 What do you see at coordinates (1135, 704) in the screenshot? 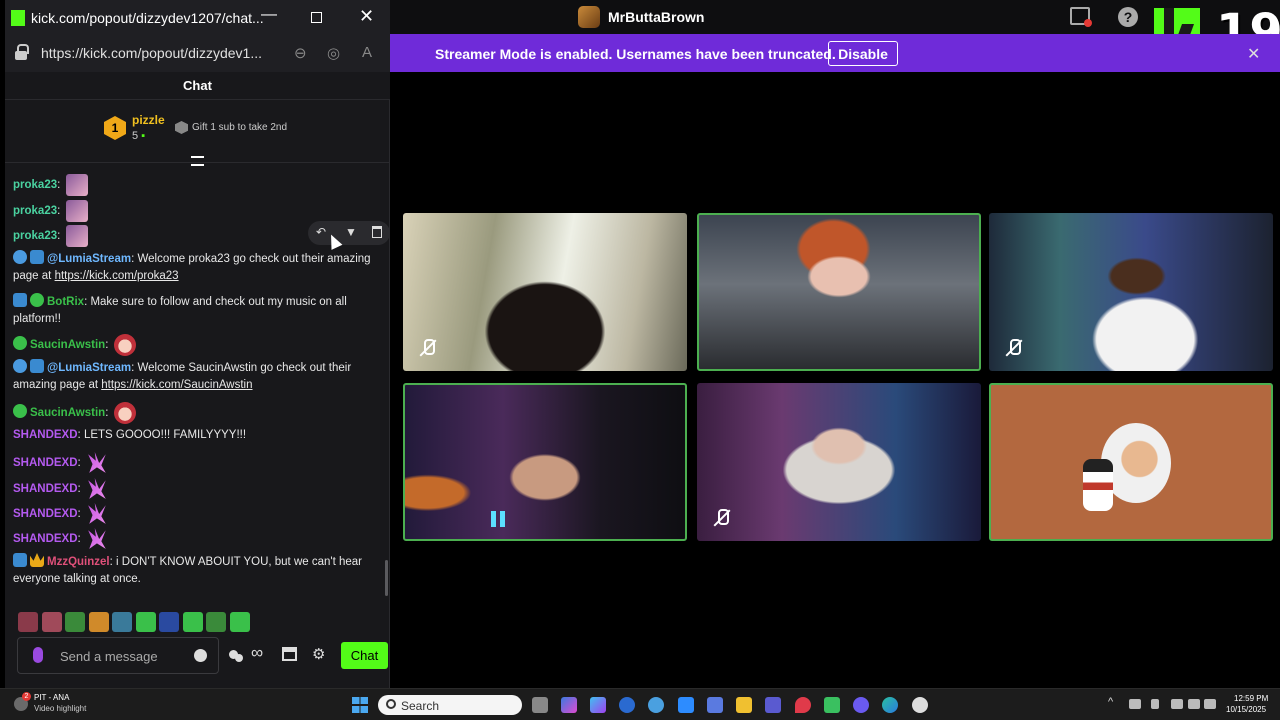
I see `mic-off-tray-icon` at bounding box center [1135, 704].